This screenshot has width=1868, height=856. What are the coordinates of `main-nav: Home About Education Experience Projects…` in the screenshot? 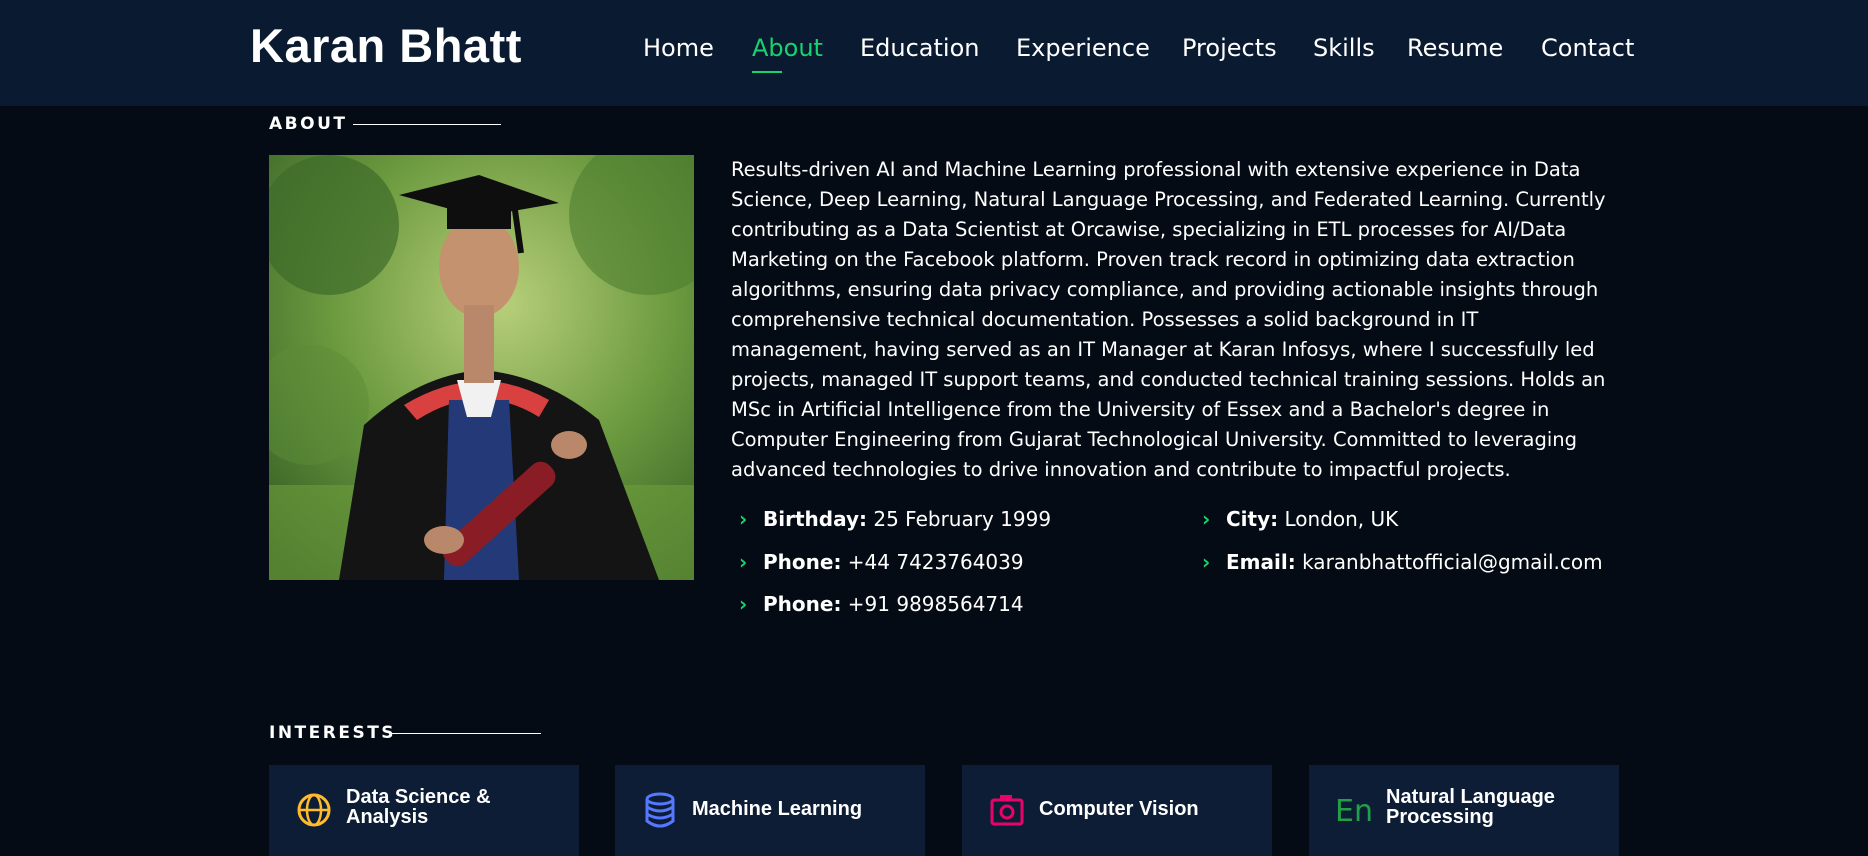 It's located at (934, 53).